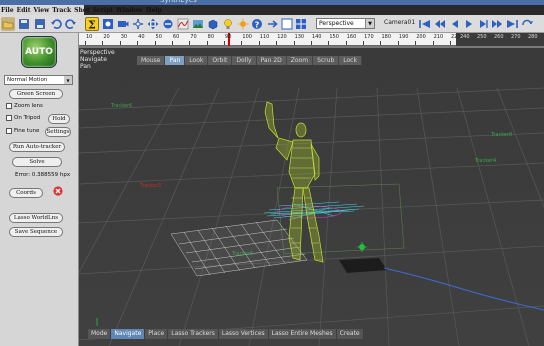  Describe the element at coordinates (39, 52) in the screenshot. I see `auto-track-button: AUTO` at that location.